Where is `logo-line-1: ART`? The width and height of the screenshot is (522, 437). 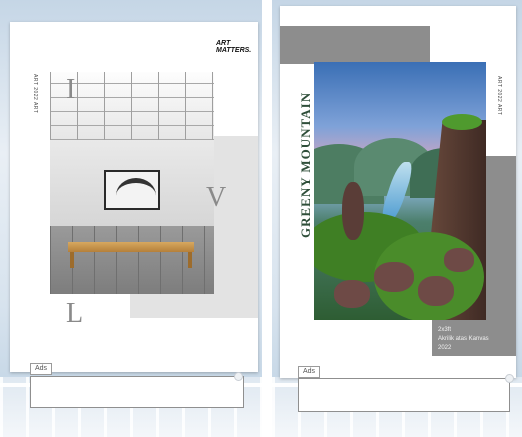
logo-line-1: ART is located at coordinates (223, 43).